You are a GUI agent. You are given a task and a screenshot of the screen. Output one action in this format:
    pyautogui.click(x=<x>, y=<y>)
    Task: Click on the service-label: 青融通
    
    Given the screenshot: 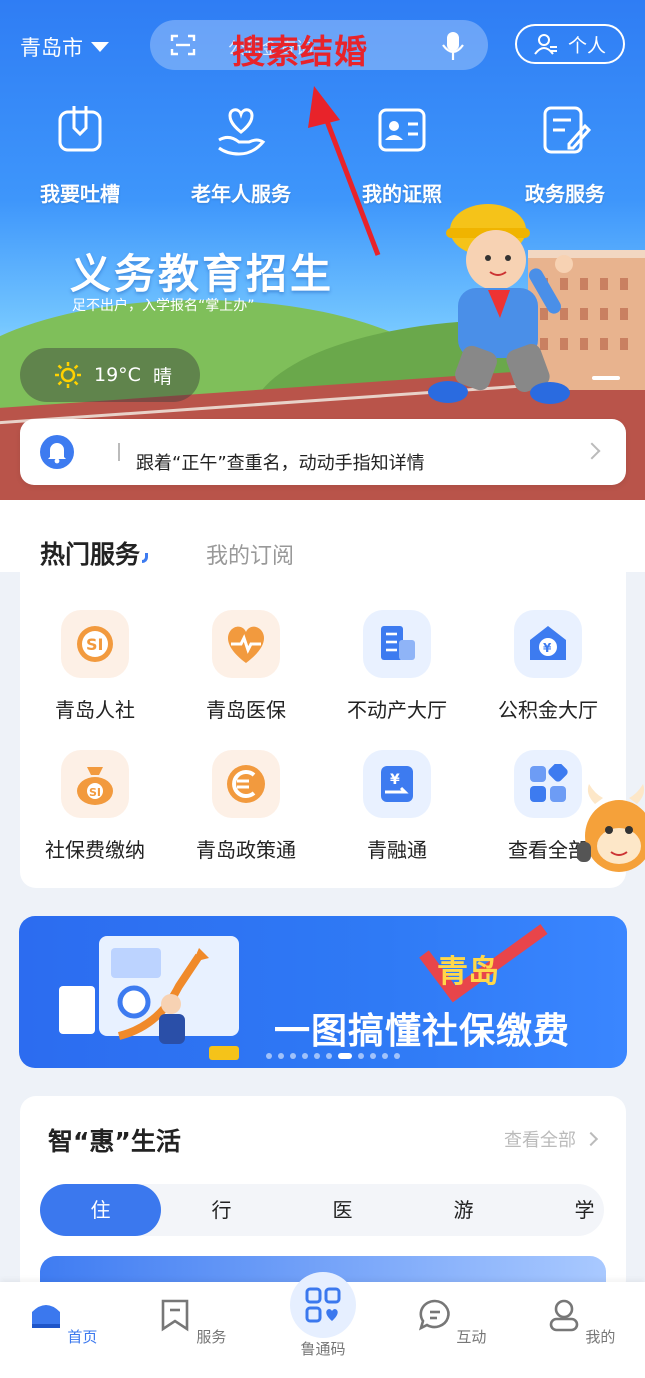 What is the action you would take?
    pyautogui.click(x=397, y=850)
    